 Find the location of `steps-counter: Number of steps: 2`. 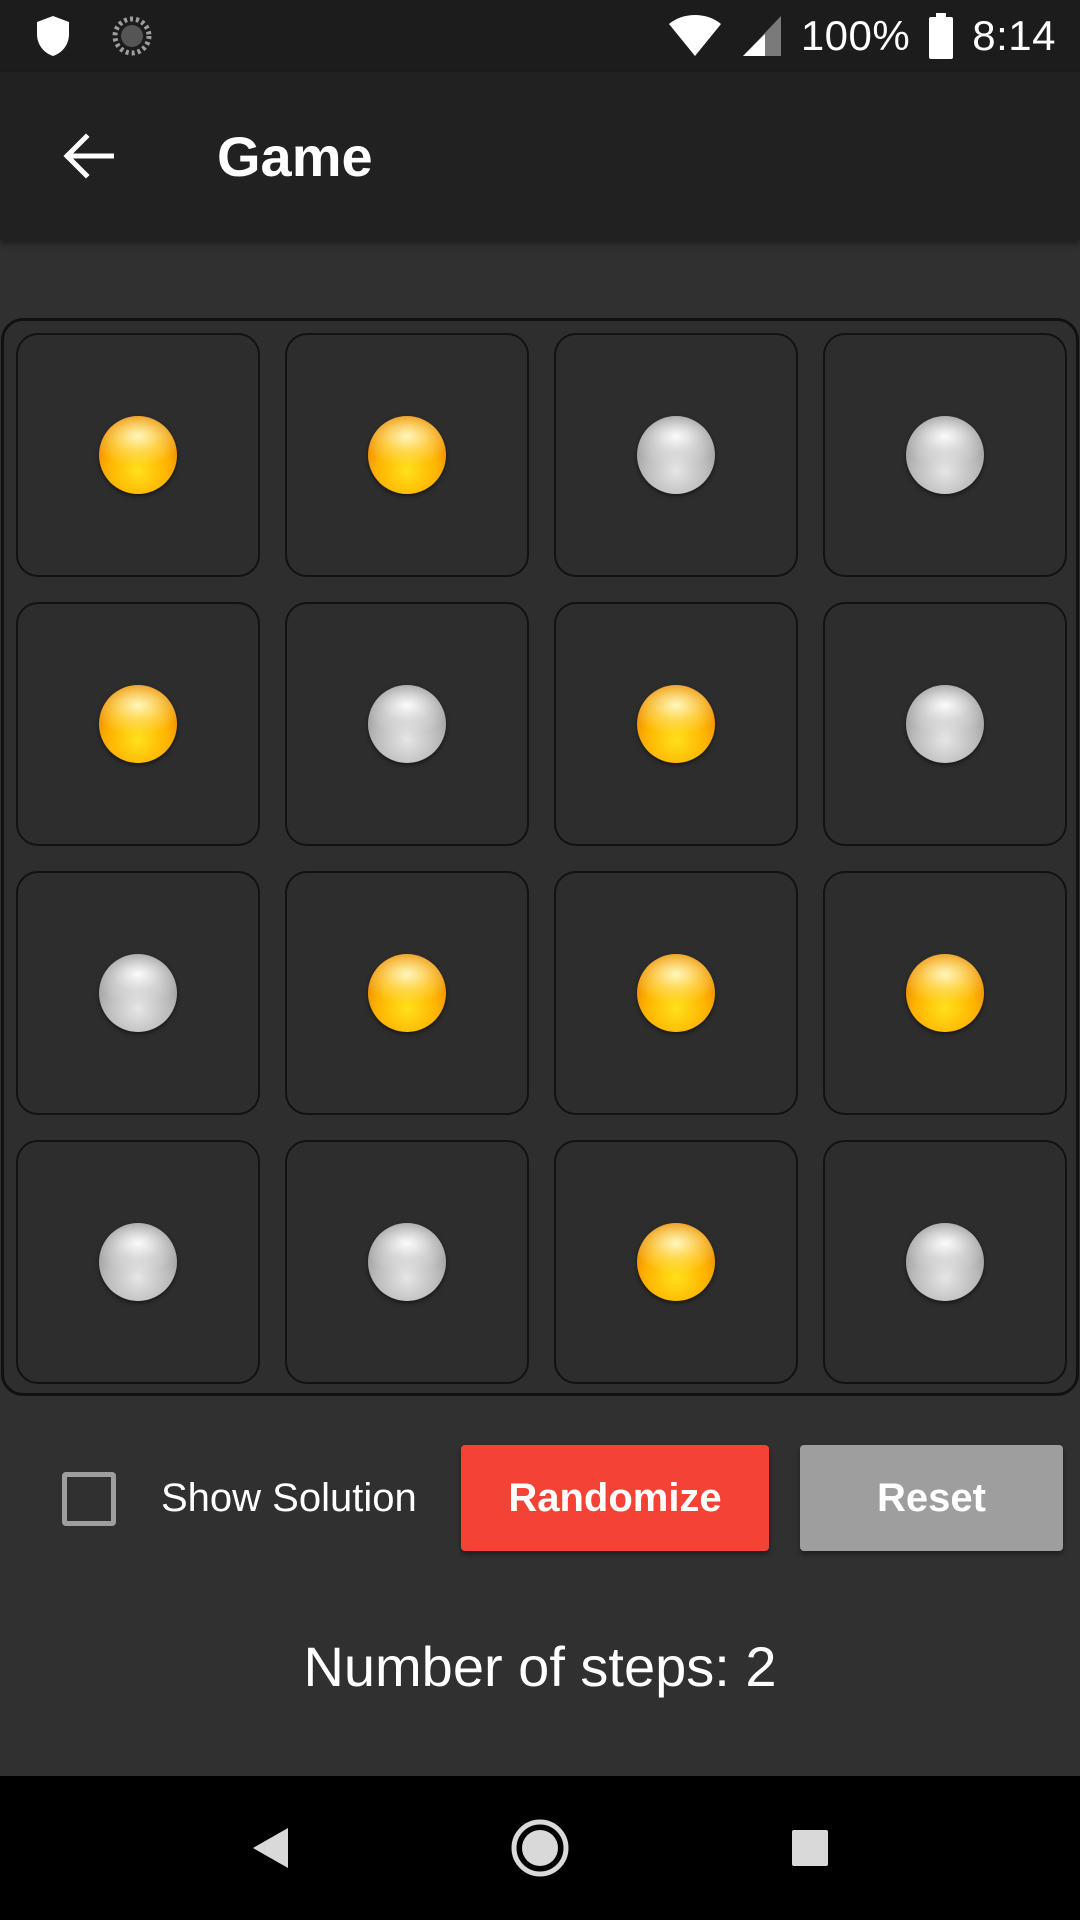

steps-counter: Number of steps: 2 is located at coordinates (540, 1666).